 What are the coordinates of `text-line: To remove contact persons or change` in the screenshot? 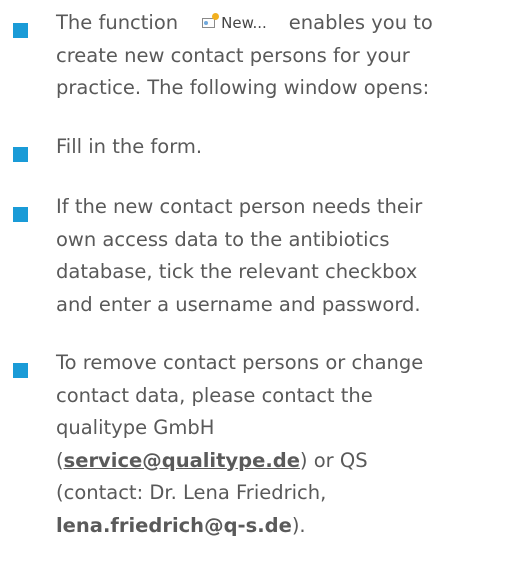 It's located at (240, 362).